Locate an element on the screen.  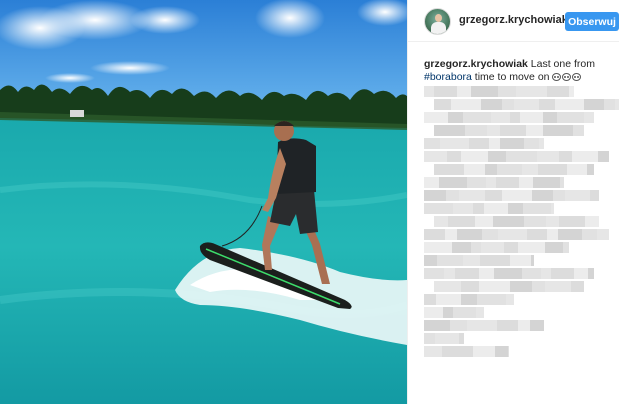
caption-emojis is located at coordinates (567, 77).